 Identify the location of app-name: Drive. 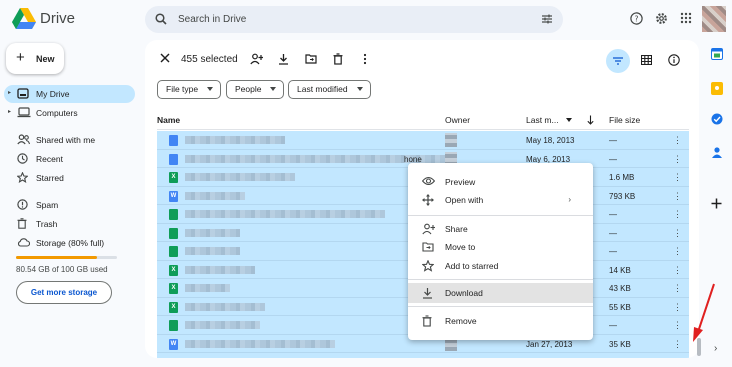
(57, 18).